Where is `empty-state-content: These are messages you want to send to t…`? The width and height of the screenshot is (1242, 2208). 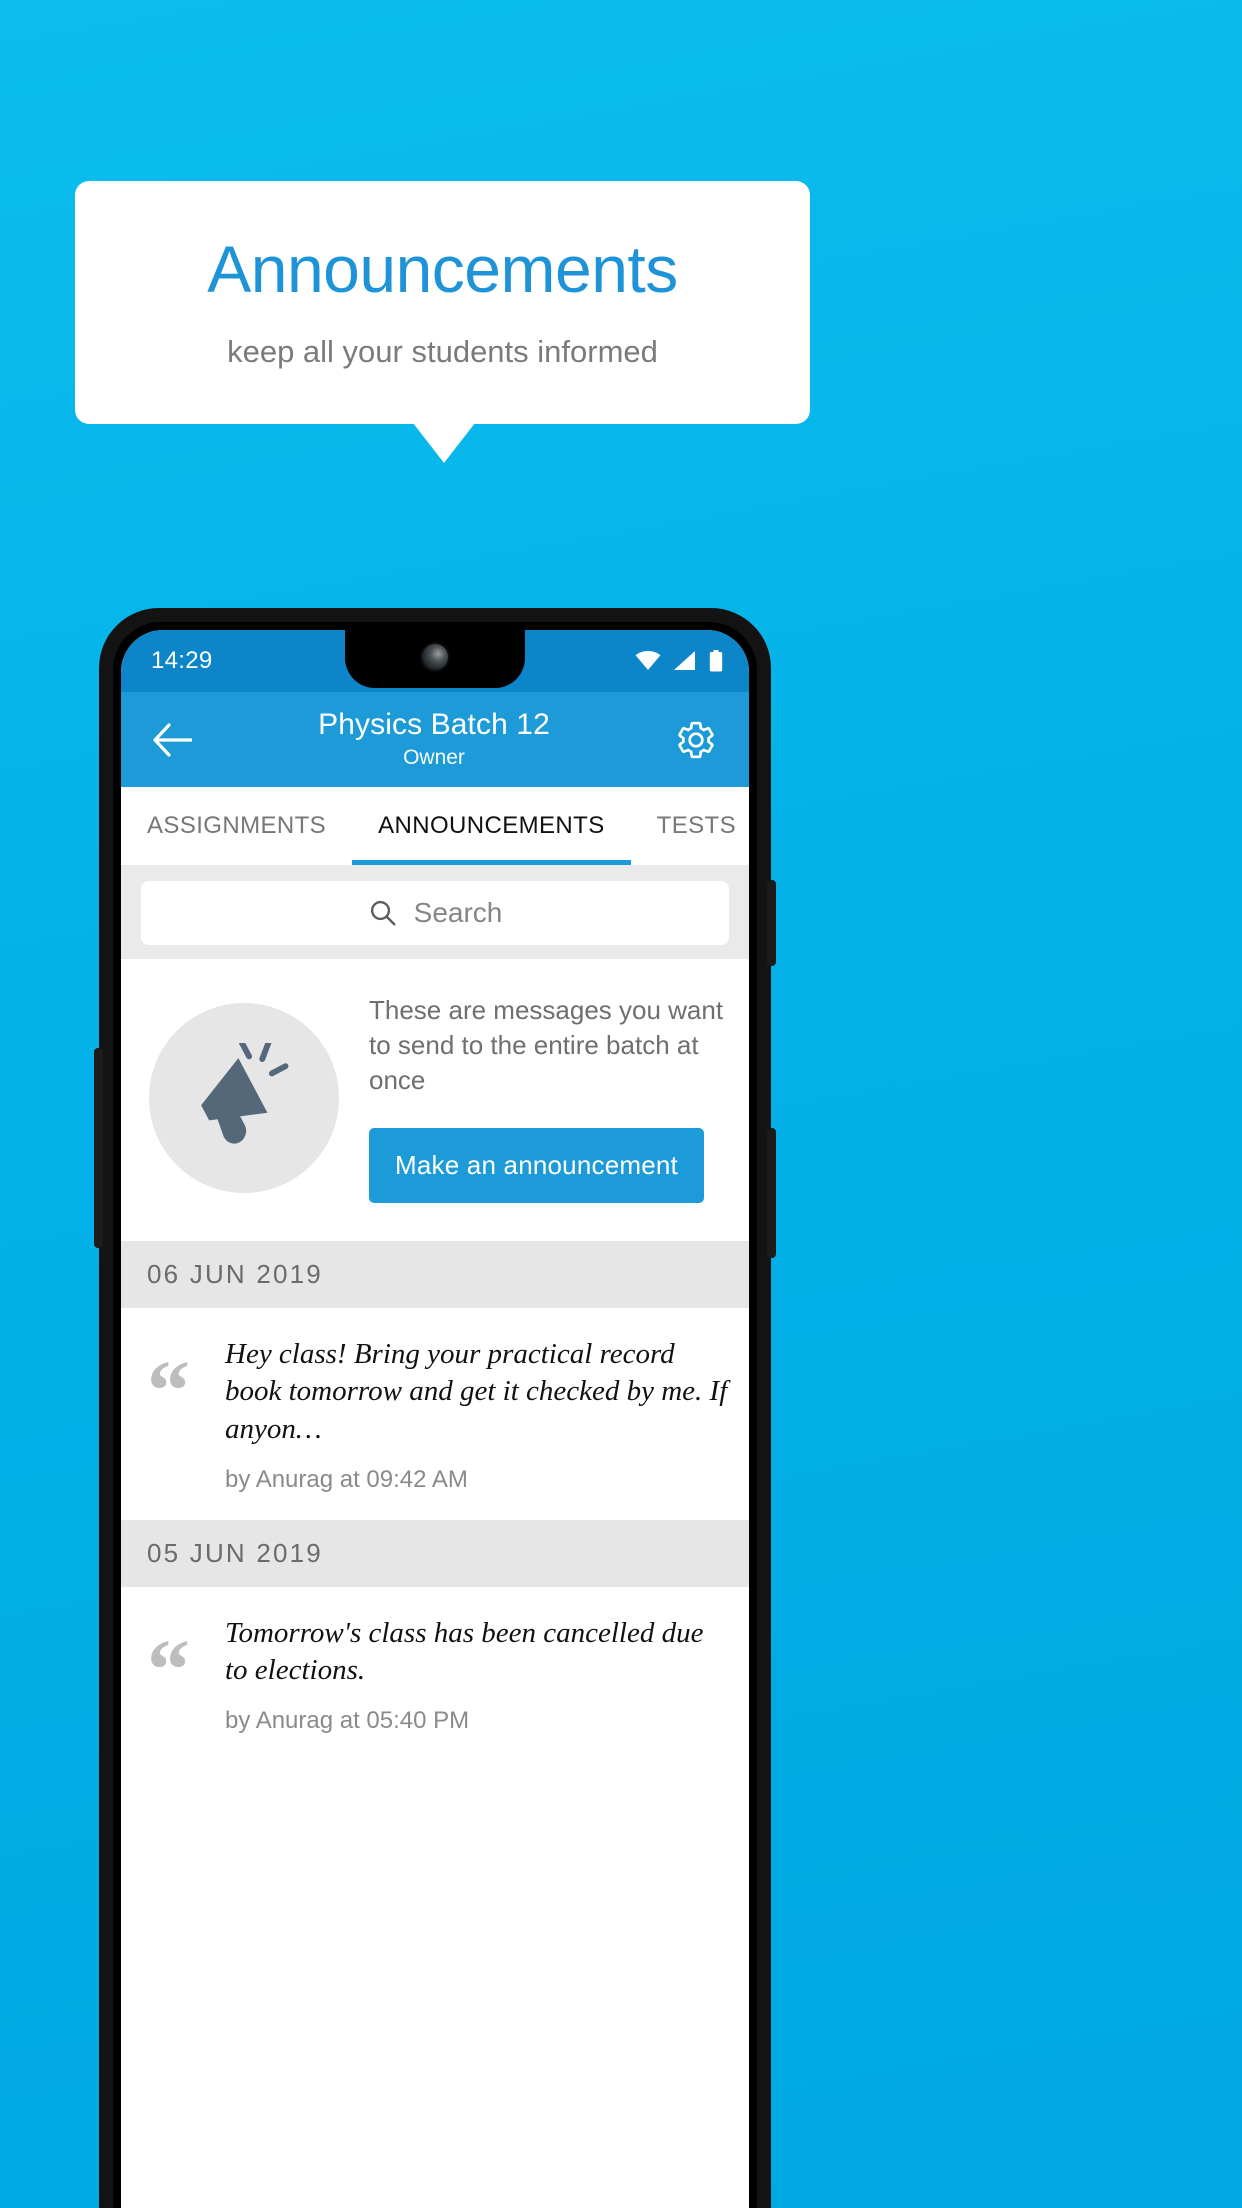
empty-state-content: These are messages you want to send to t… is located at coordinates (547, 1098).